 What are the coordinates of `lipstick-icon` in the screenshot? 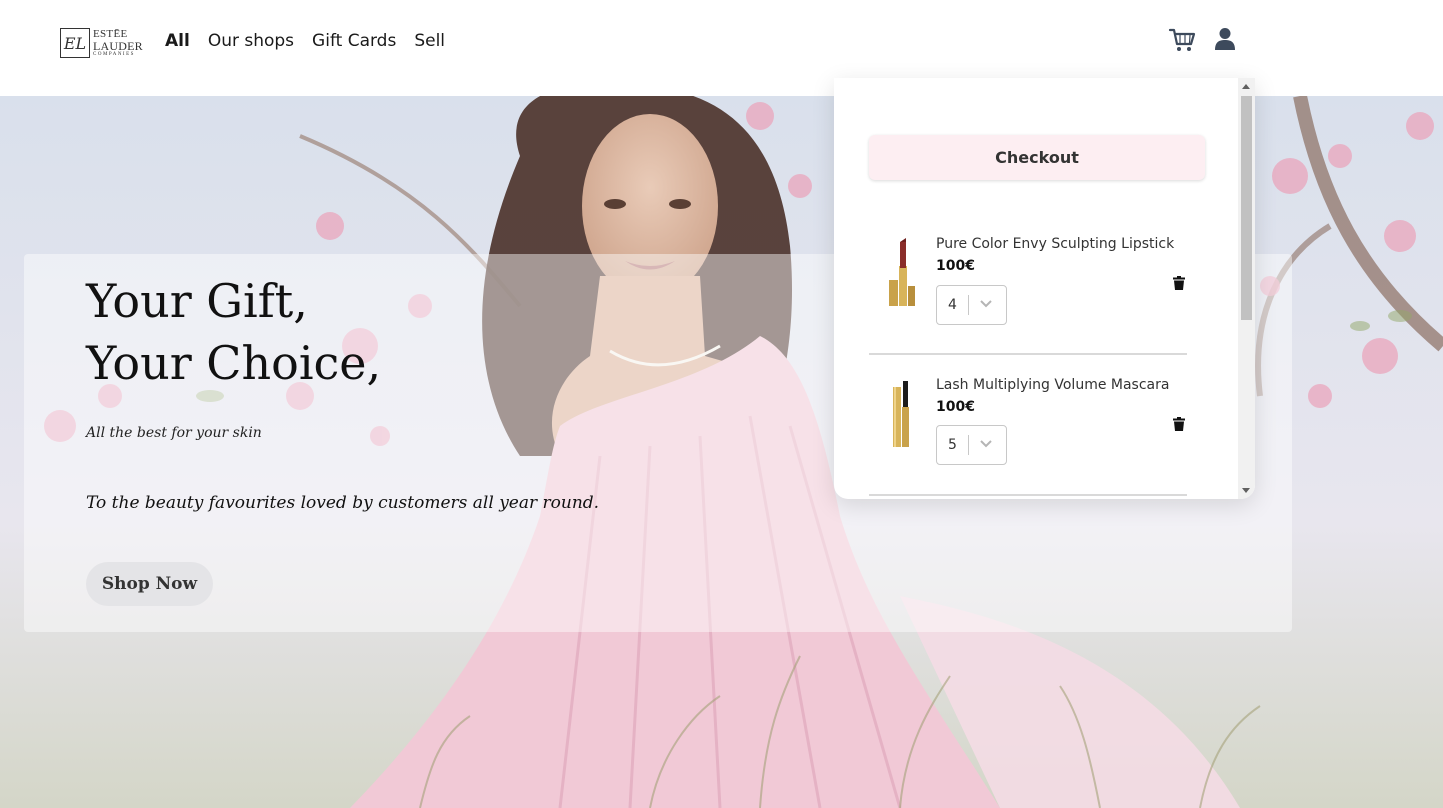 It's located at (902, 272).